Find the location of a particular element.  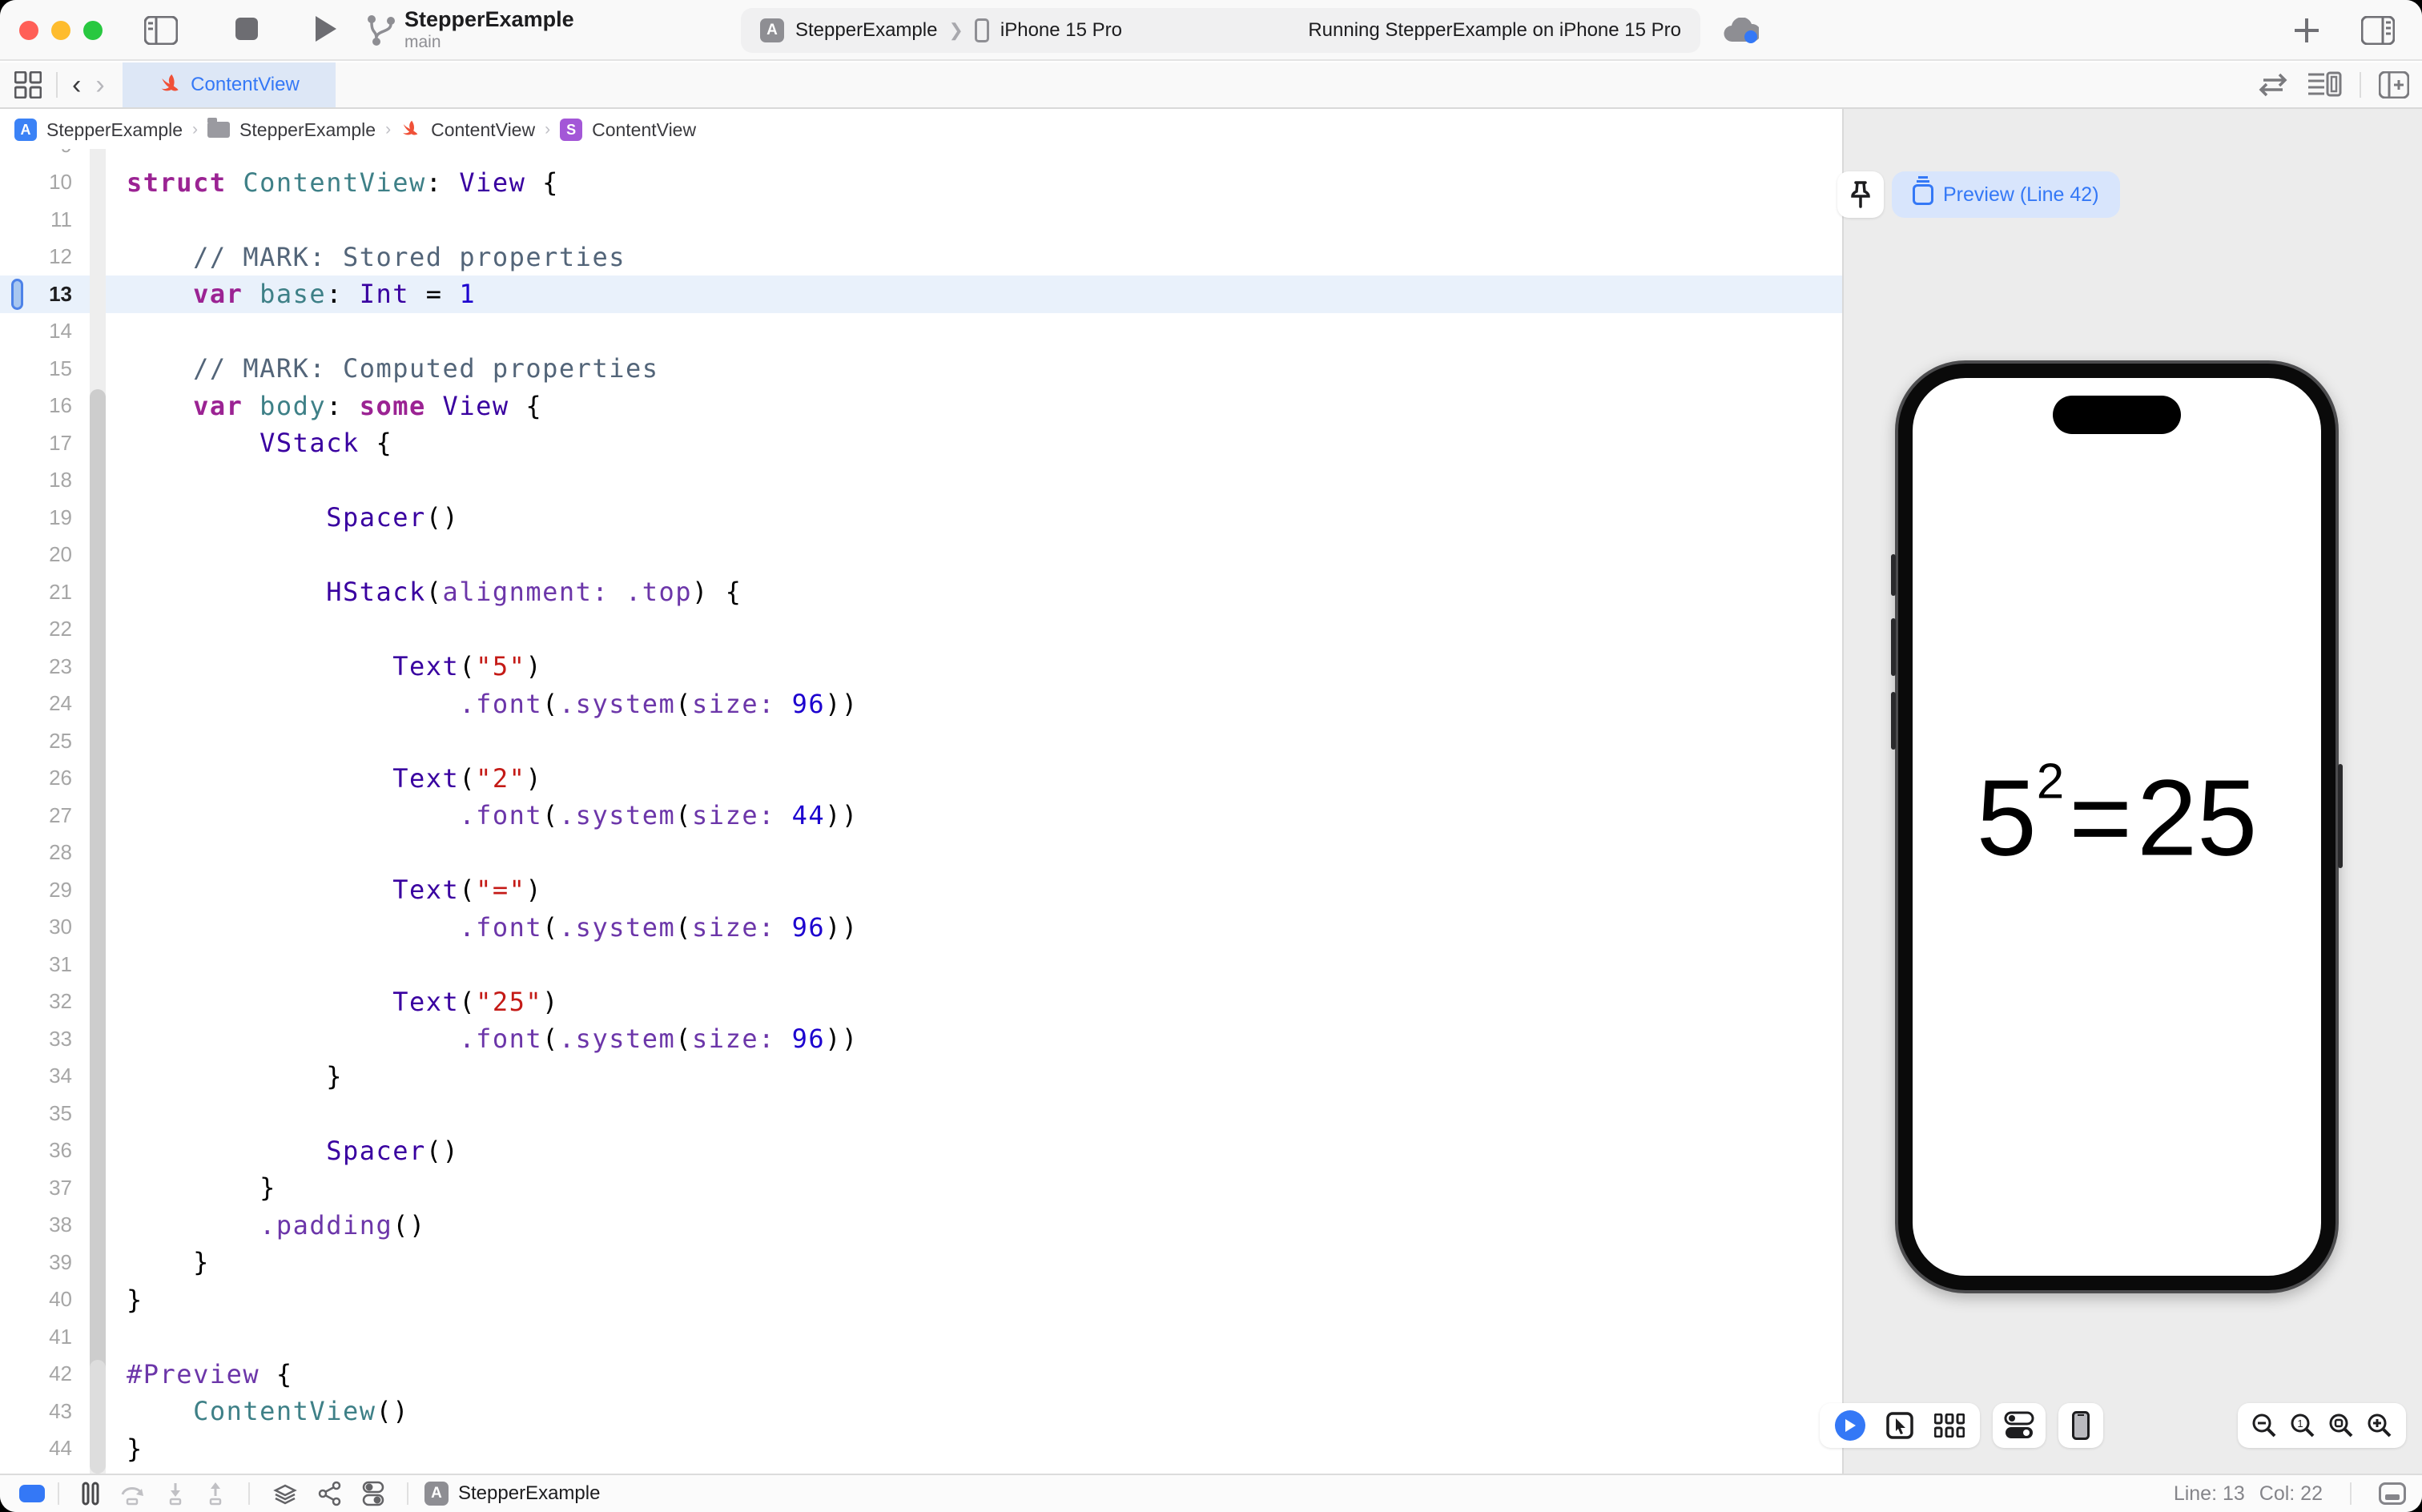

line-number: 10 is located at coordinates (41, 182).